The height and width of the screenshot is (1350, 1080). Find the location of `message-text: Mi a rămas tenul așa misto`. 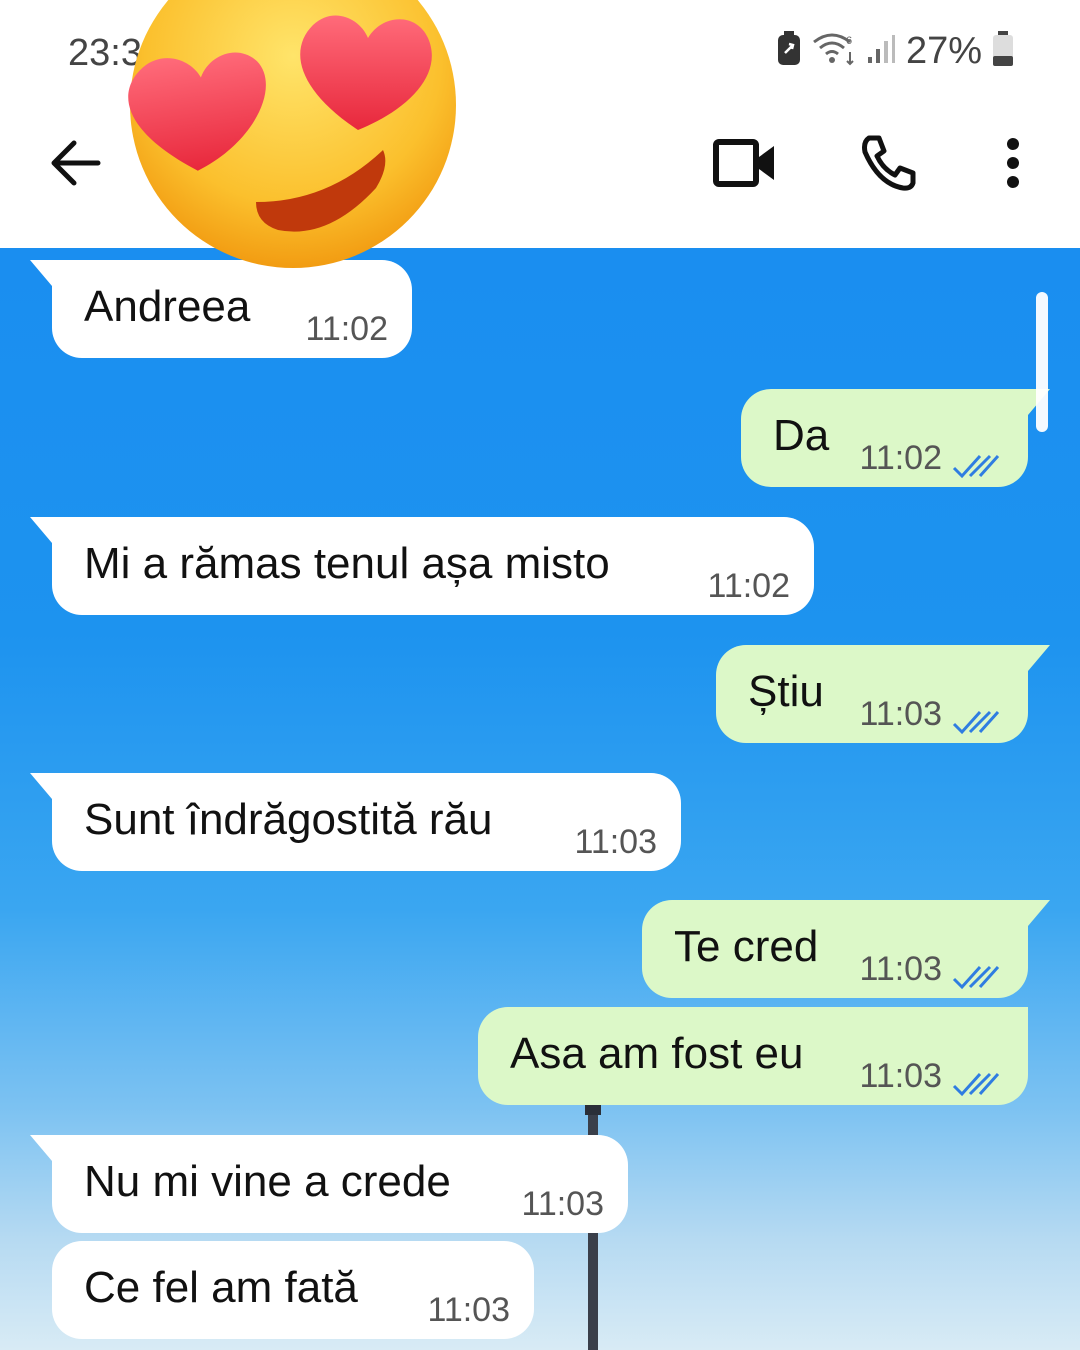

message-text: Mi a rămas tenul așa misto is located at coordinates (347, 563).